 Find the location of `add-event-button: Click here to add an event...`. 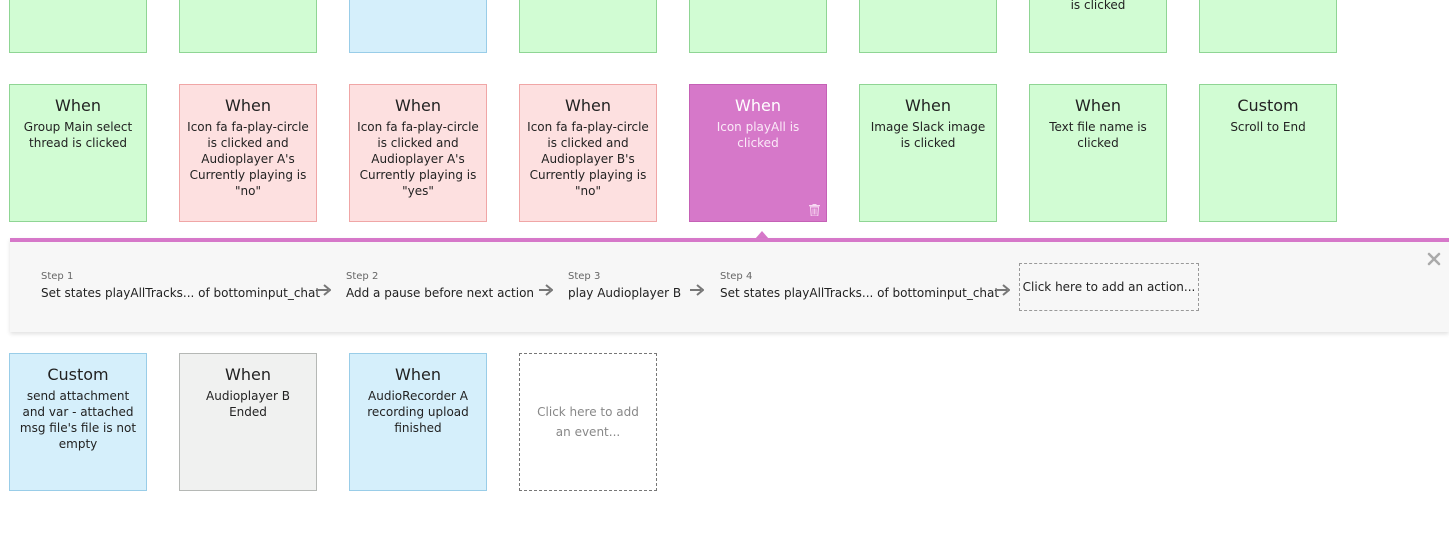

add-event-button: Click here to add an event... is located at coordinates (588, 422).